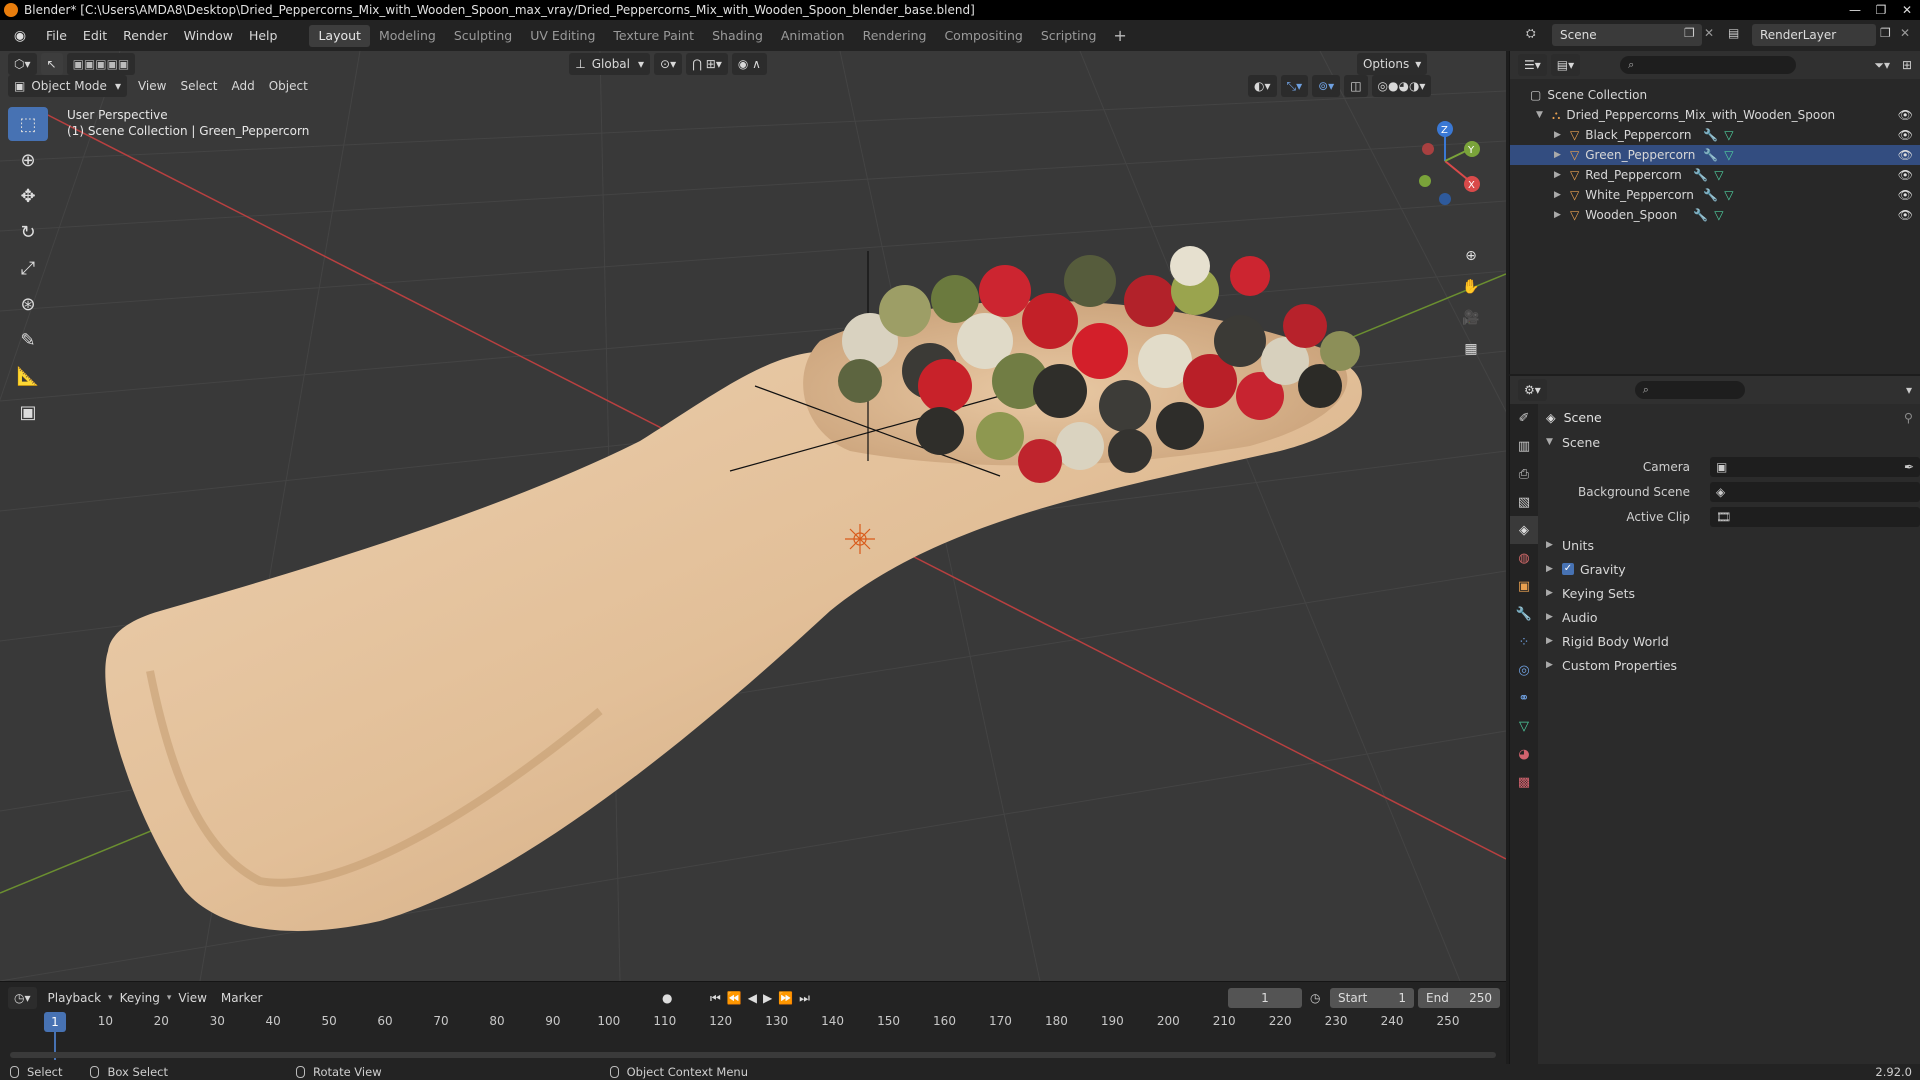 This screenshot has width=1920, height=1080. I want to click on add-cube-tool: ▣, so click(28, 412).